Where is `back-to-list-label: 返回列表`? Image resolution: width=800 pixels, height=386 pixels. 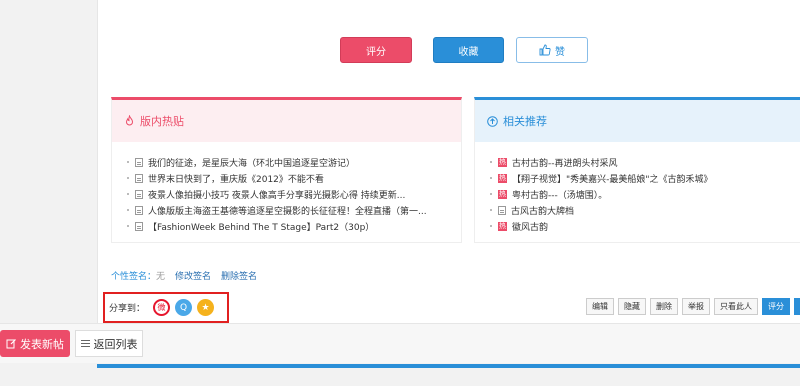 back-to-list-label: 返回列表 is located at coordinates (115, 344).